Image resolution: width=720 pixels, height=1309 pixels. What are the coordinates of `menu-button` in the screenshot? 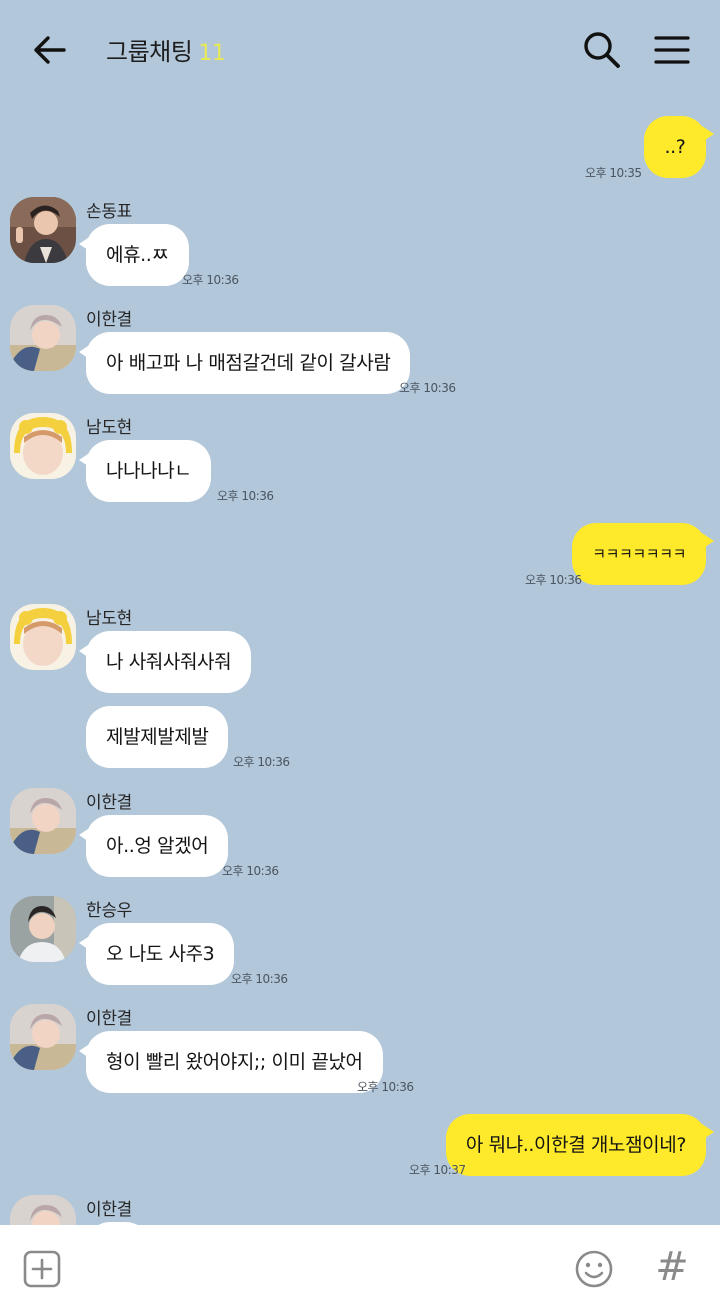 It's located at (672, 50).